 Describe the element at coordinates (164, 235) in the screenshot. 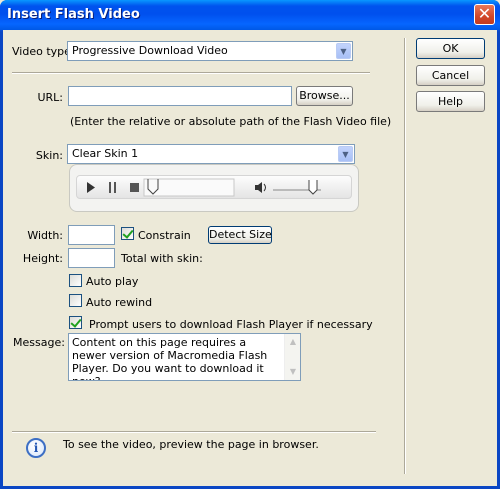

I see `constrain-label: Constrain` at that location.